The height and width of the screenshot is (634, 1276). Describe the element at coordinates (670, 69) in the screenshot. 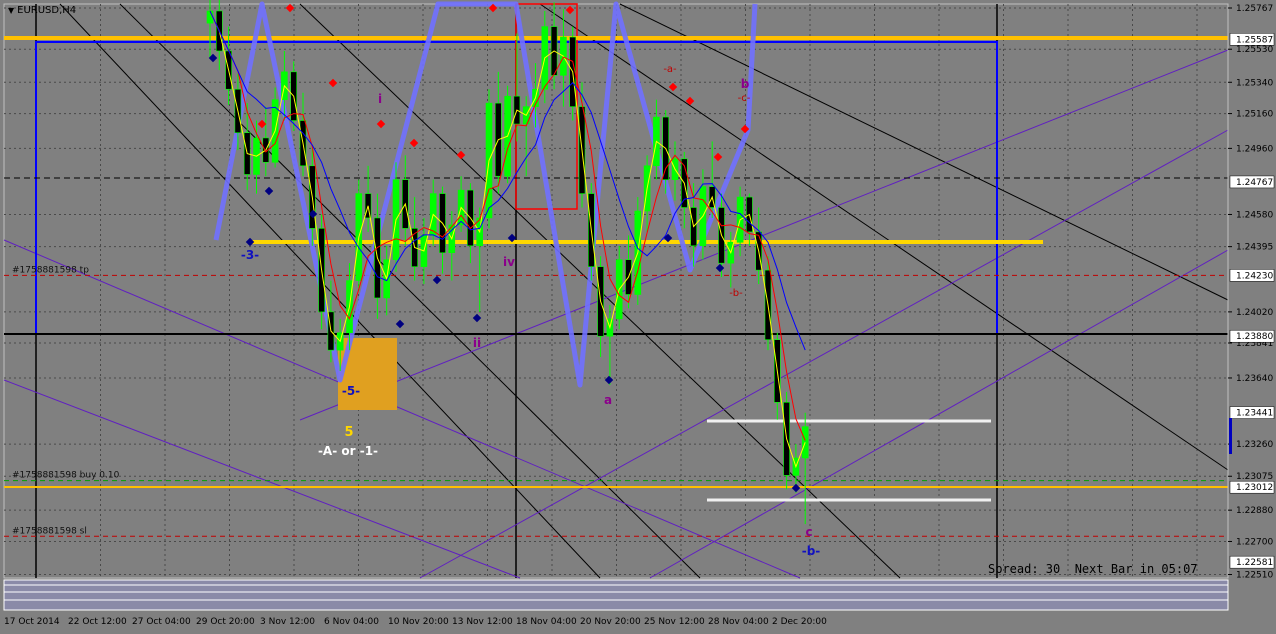

I see `wave-label: -a-` at that location.